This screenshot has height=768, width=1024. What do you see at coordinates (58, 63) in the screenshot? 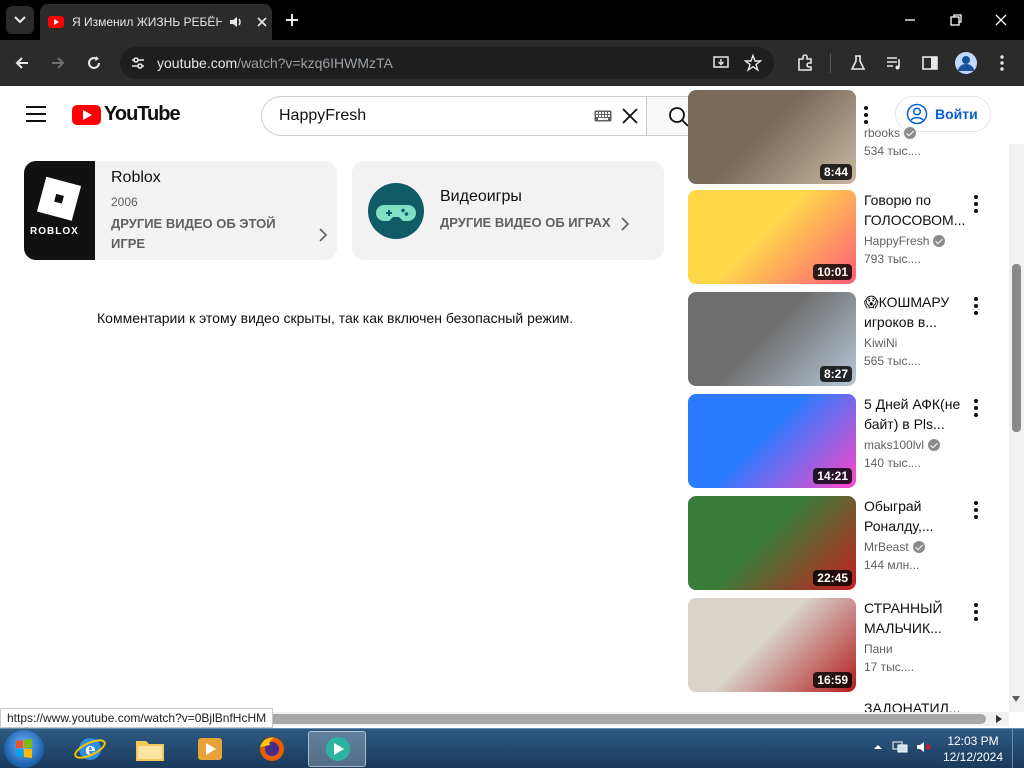
I see `forward-arrow-icon` at bounding box center [58, 63].